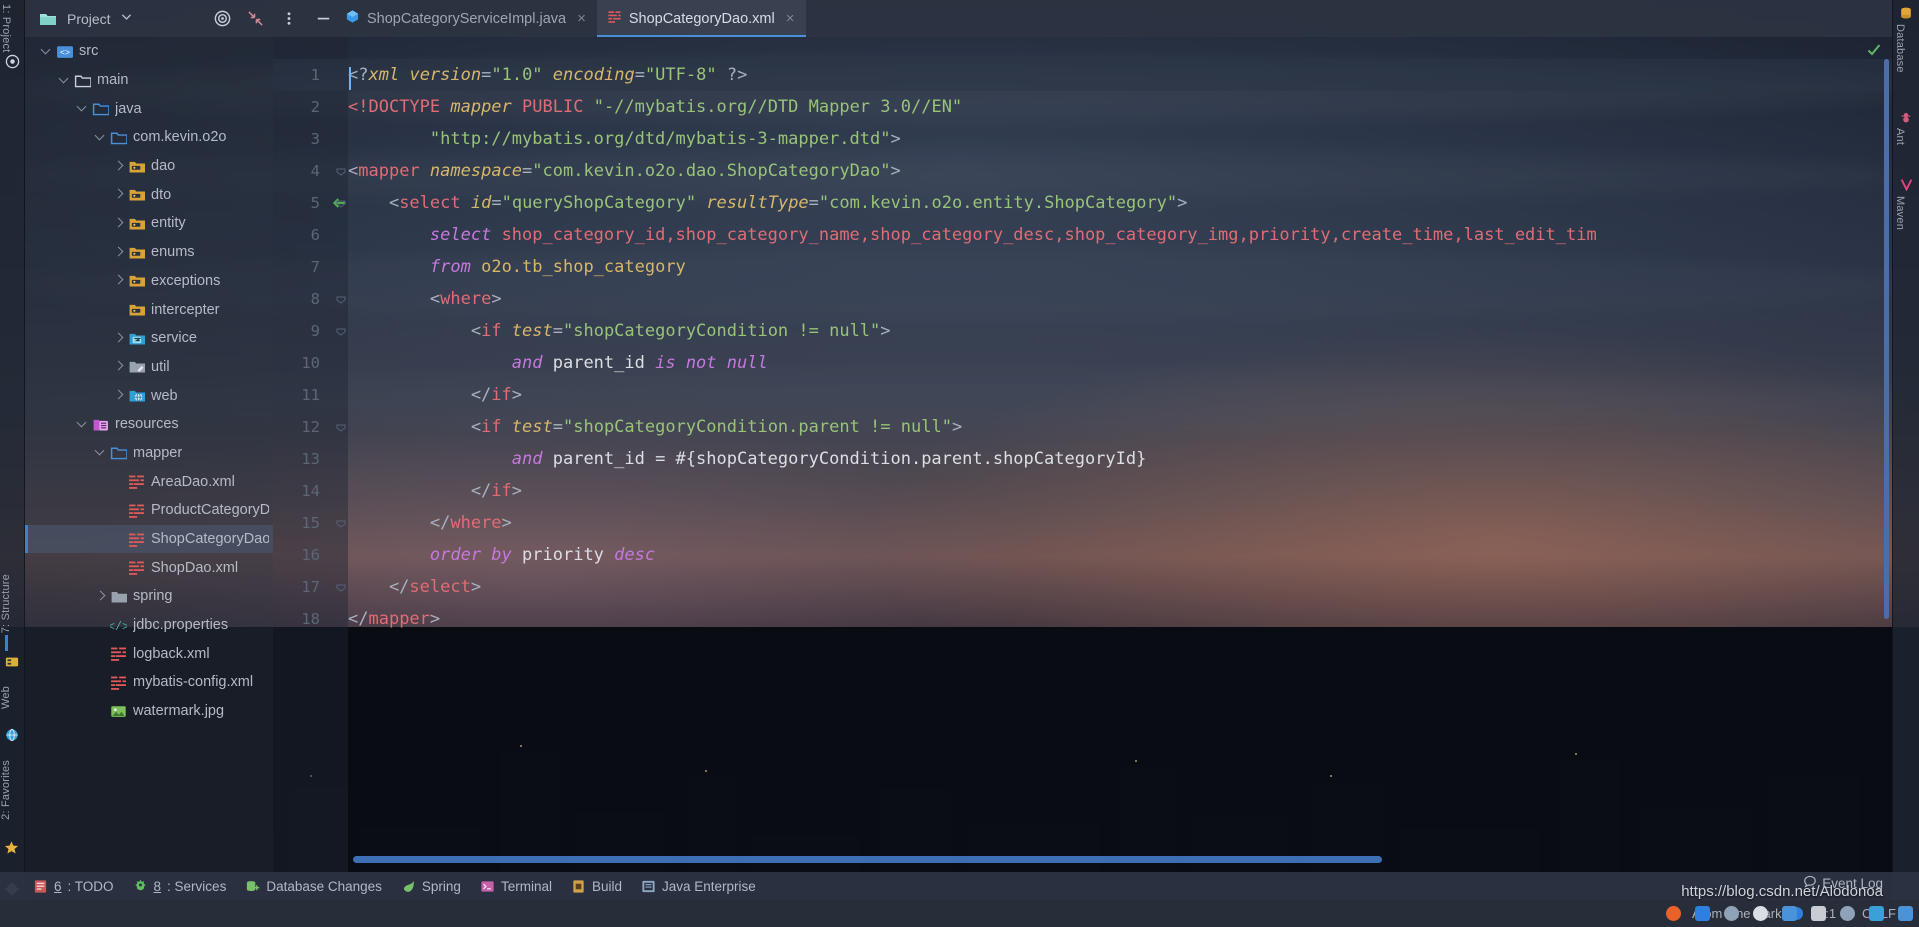  I want to click on bottom-tool-terminal: Terminal, so click(516, 886).